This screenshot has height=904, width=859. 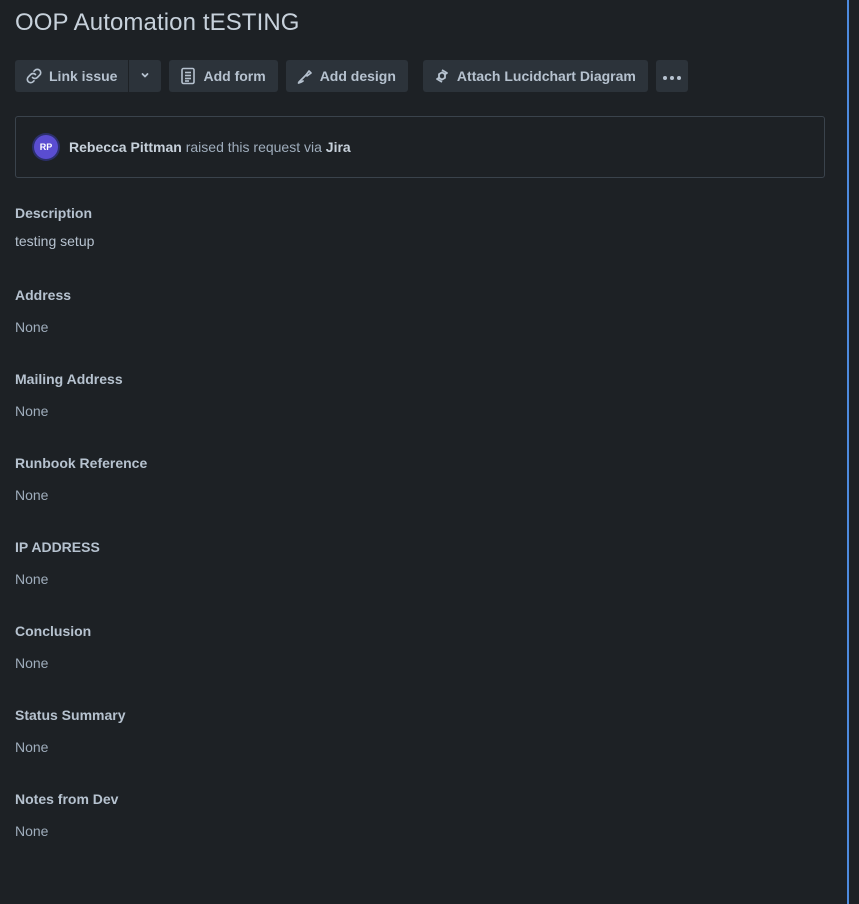 What do you see at coordinates (66, 815) in the screenshot?
I see `notes-from-dev-field: Notes from Dev None` at bounding box center [66, 815].